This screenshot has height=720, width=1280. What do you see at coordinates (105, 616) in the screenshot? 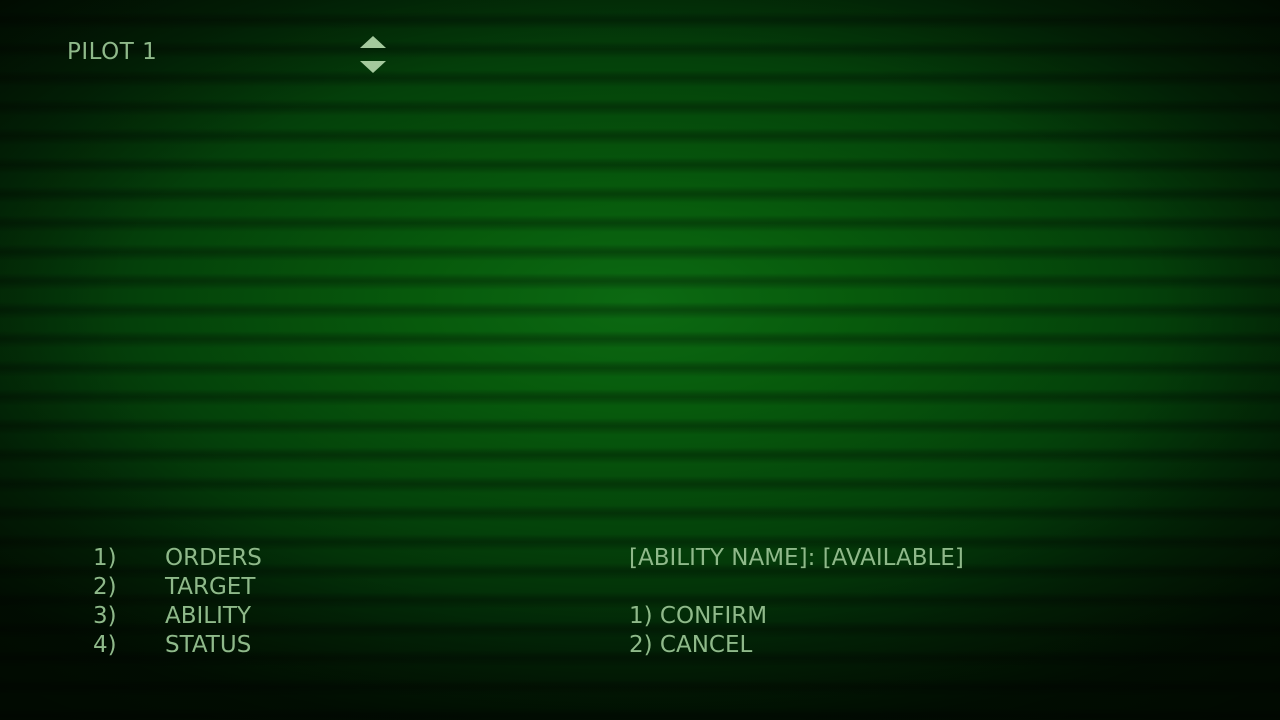
I see `menu-item-number: 3)` at bounding box center [105, 616].